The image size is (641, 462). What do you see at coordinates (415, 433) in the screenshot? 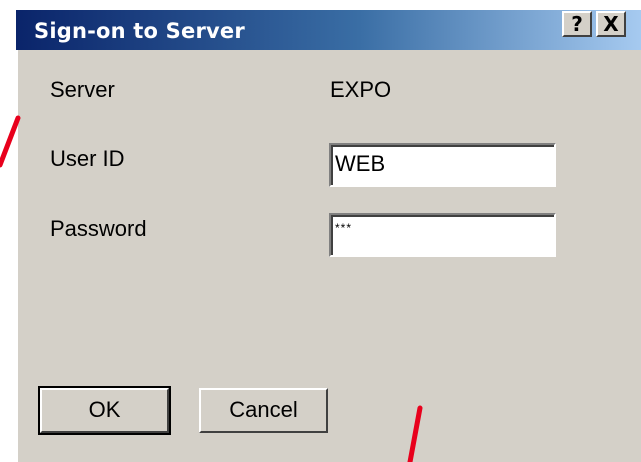
I see `red-annotation-stroke-bottom` at bounding box center [415, 433].